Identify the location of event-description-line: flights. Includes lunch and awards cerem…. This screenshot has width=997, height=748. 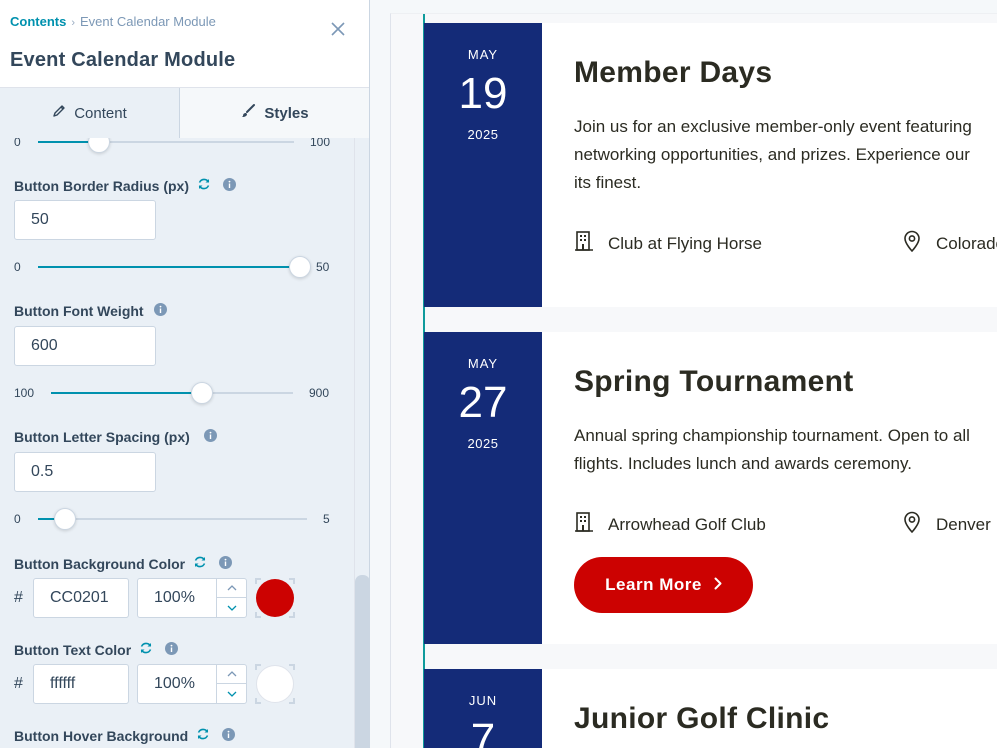
(743, 463).